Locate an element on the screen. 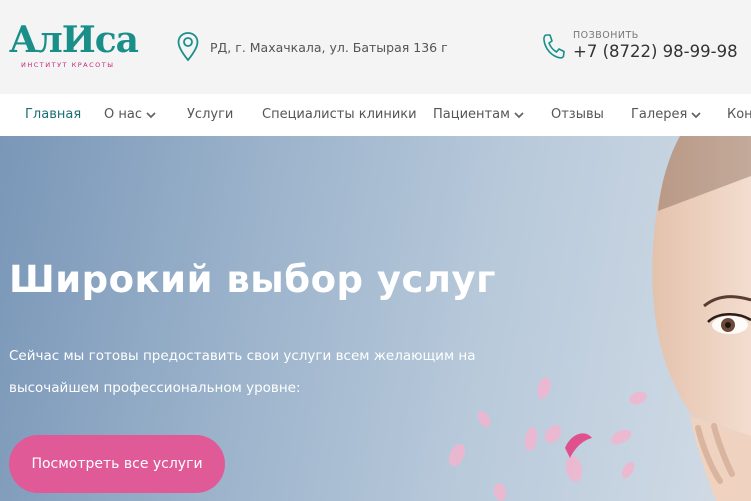 This screenshot has height=501, width=751. nav-item-label: Галерея is located at coordinates (659, 114).